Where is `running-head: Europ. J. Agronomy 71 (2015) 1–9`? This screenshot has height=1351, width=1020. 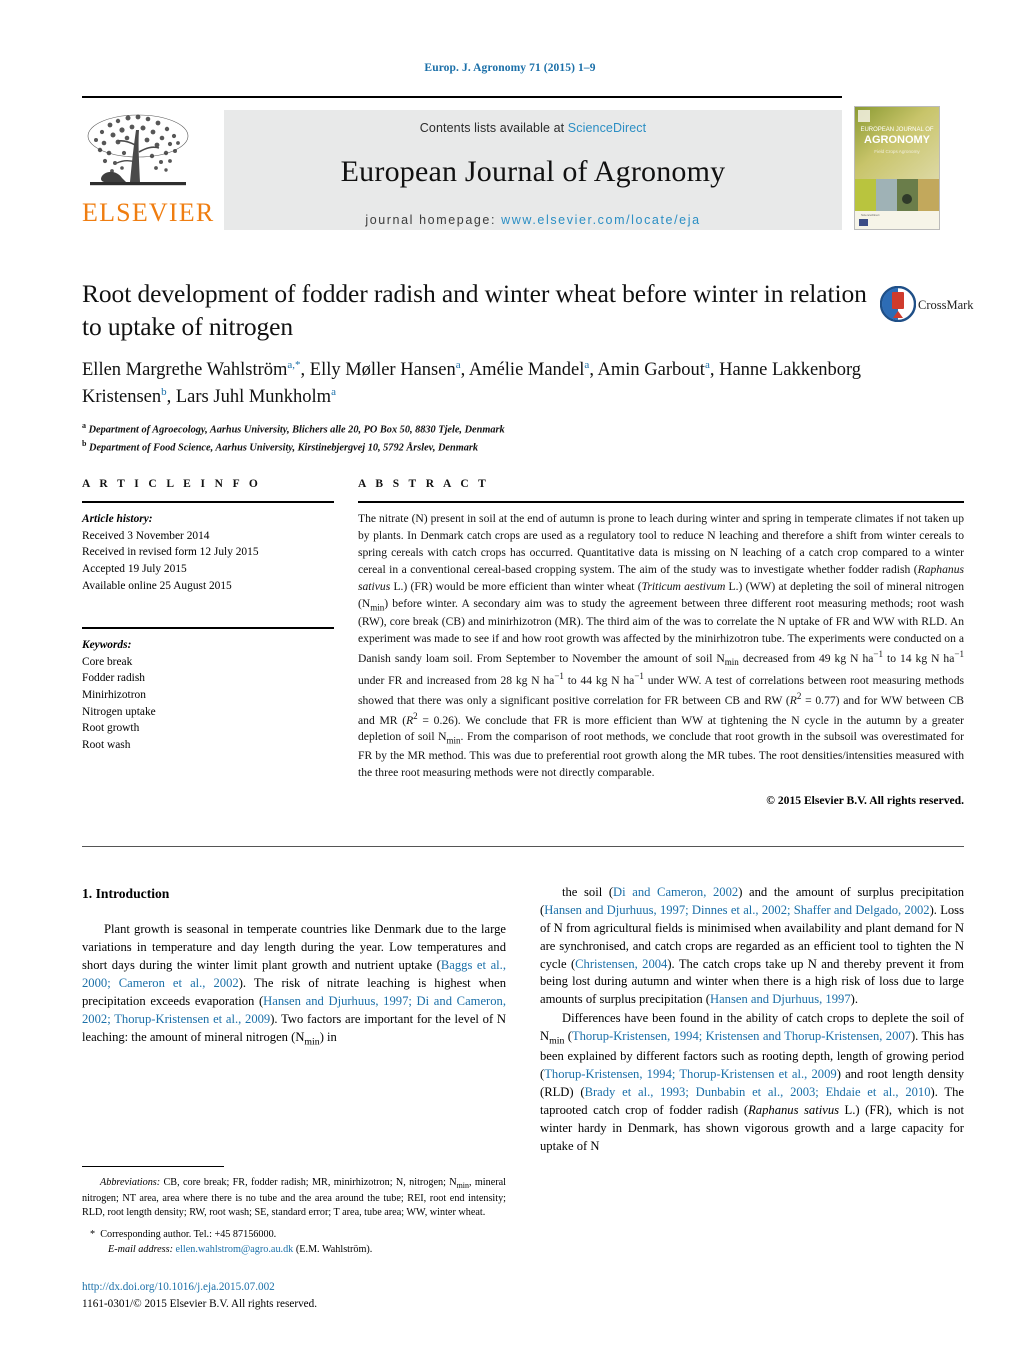 running-head: Europ. J. Agronomy 71 (2015) 1–9 is located at coordinates (510, 68).